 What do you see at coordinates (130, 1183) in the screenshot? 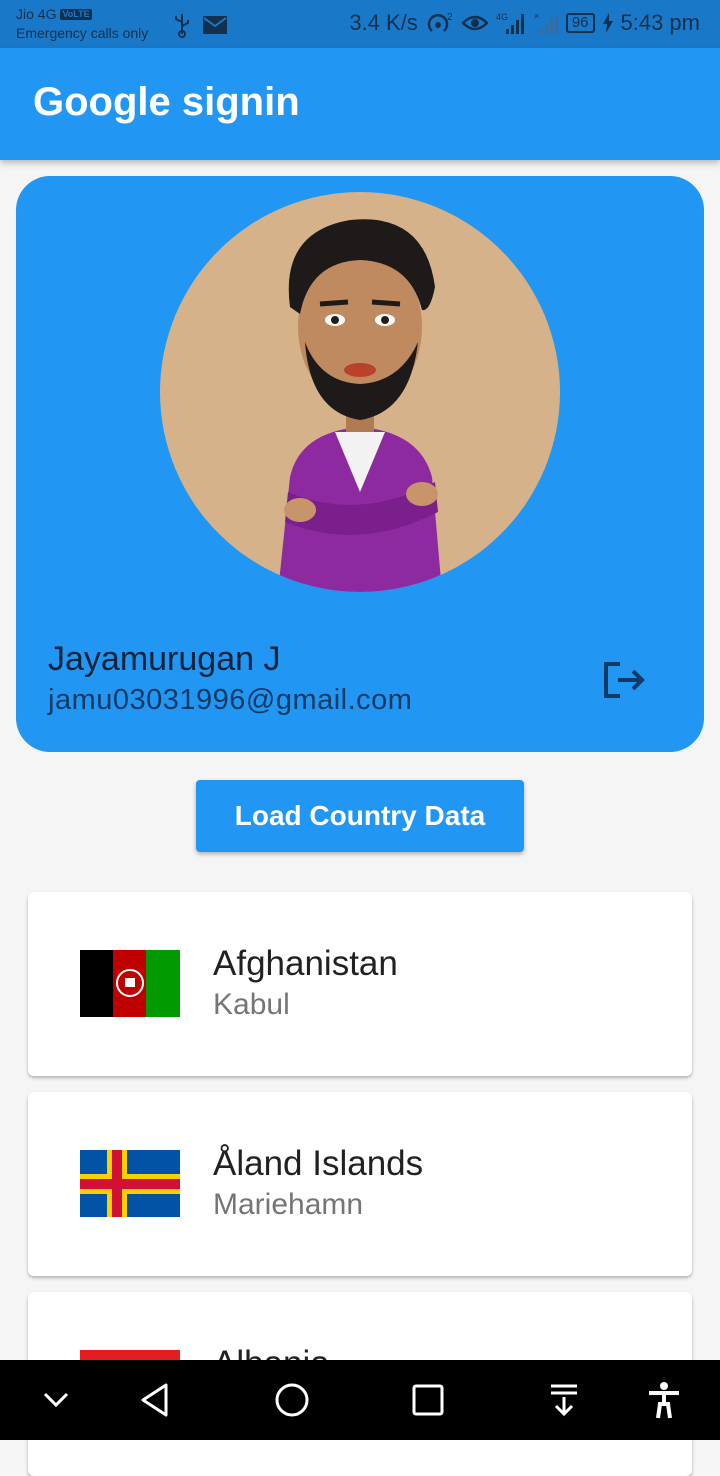
I see `aland-flag-icon` at bounding box center [130, 1183].